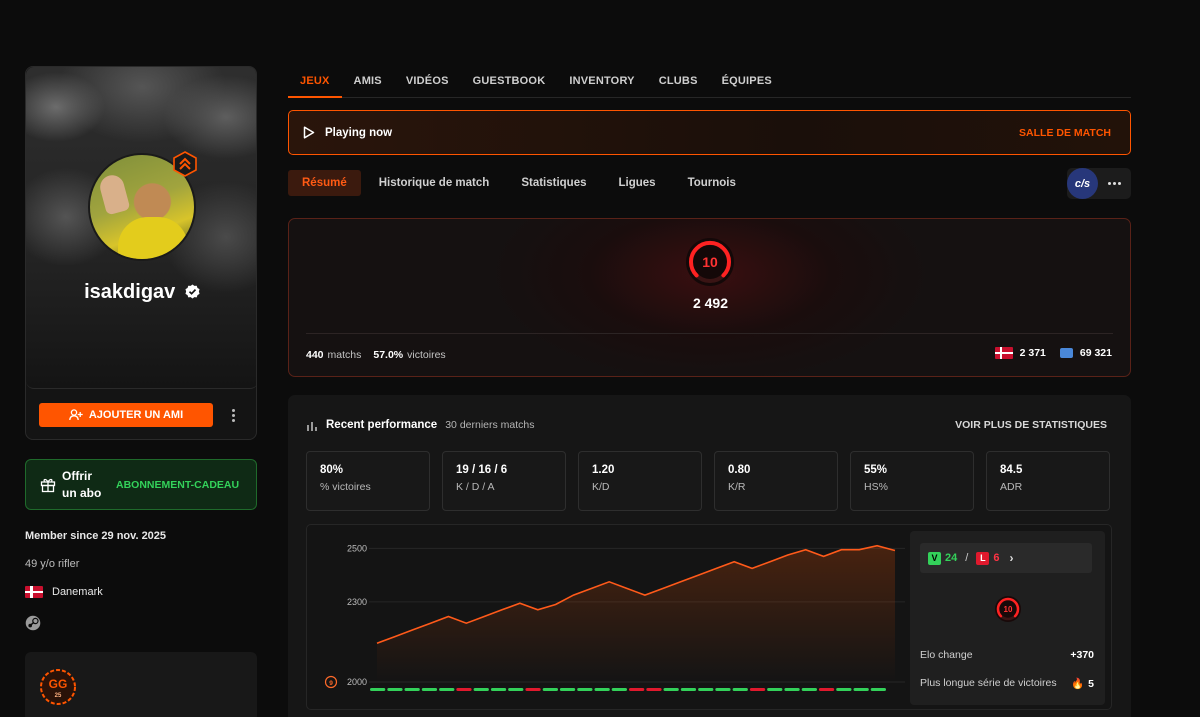 This screenshot has height=717, width=1200. What do you see at coordinates (344, 355) in the screenshot?
I see `matches-label: matchs` at bounding box center [344, 355].